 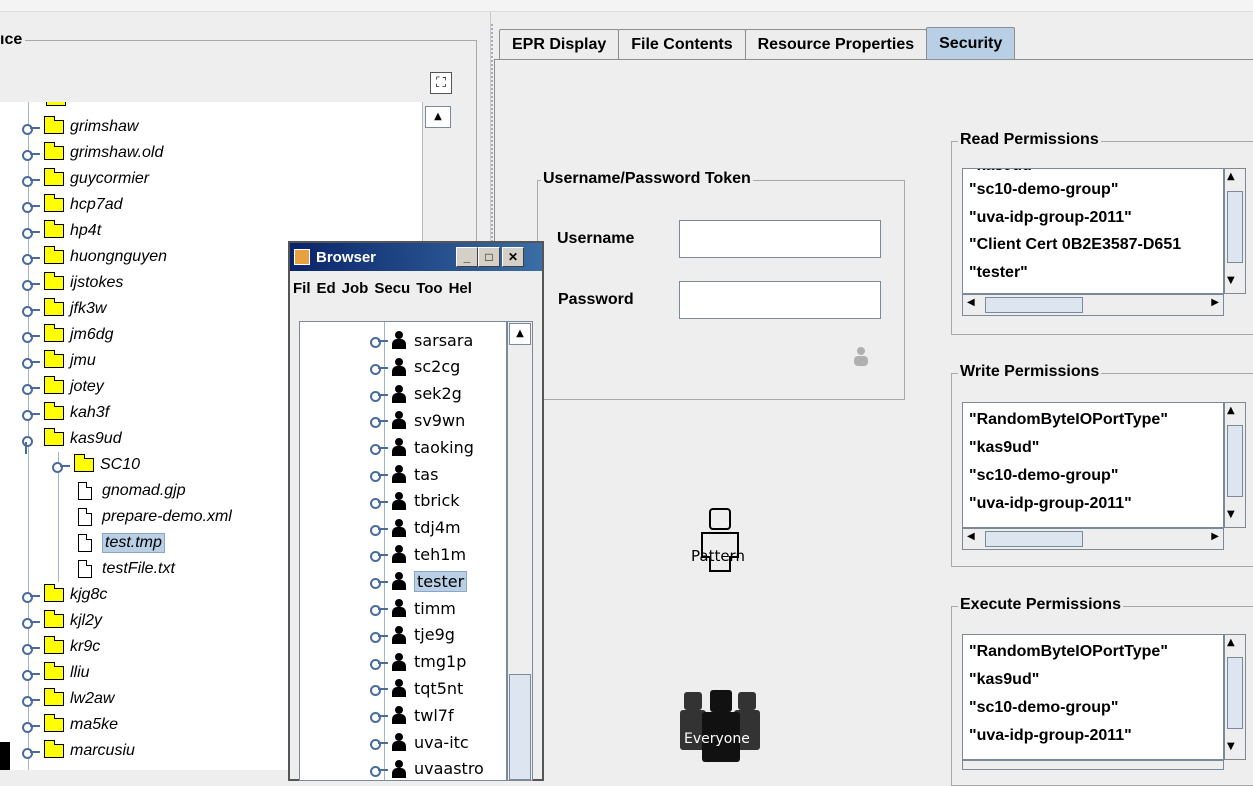 I want to click on menu-file: Fil, so click(x=302, y=288).